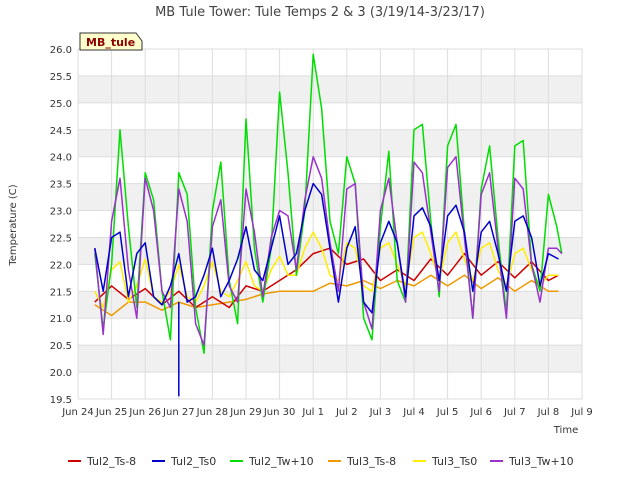 The height and width of the screenshot is (480, 640). What do you see at coordinates (111, 412) in the screenshot?
I see `x-tick-label: Jun 25` at bounding box center [111, 412].